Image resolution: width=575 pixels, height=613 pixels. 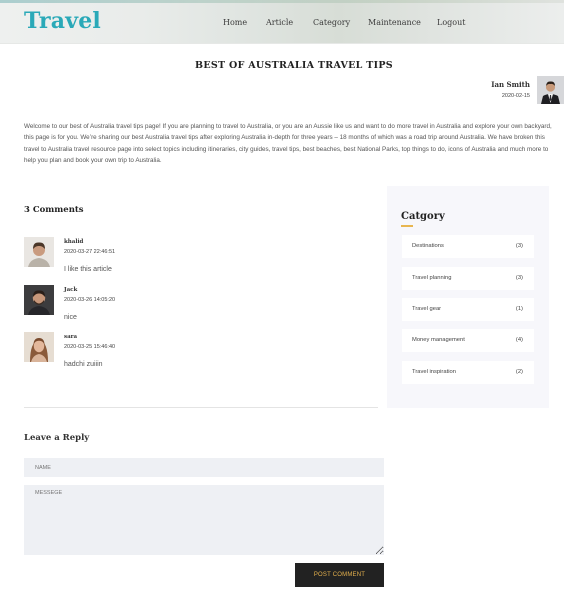 What do you see at coordinates (90, 300) in the screenshot?
I see `comment-date: 2020-03-26 14:05:20` at bounding box center [90, 300].